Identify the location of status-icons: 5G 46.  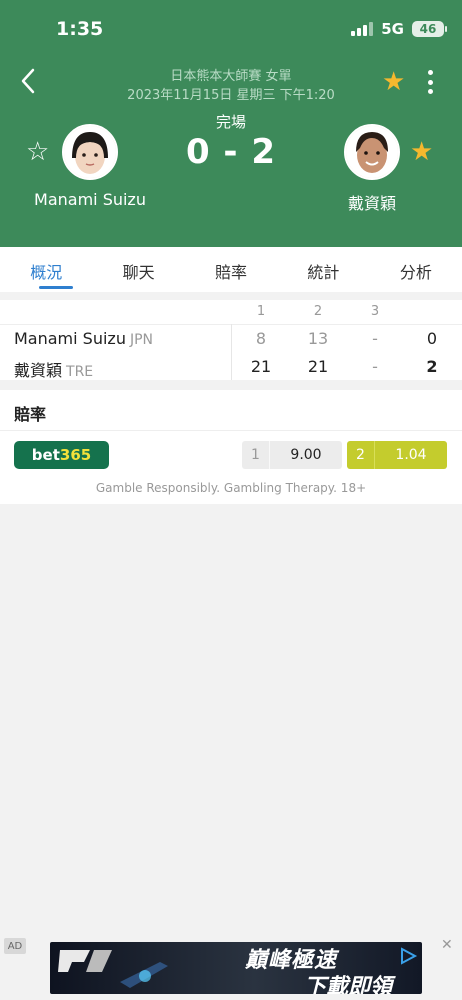
(399, 29).